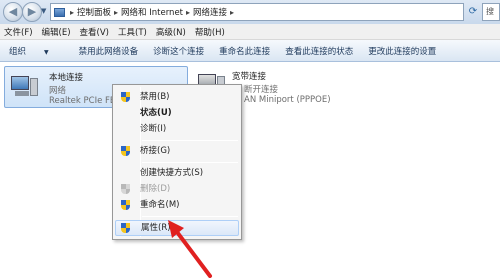 The image size is (500, 278). Describe the element at coordinates (94, 32) in the screenshot. I see `menu-view: 查看(V)` at that location.